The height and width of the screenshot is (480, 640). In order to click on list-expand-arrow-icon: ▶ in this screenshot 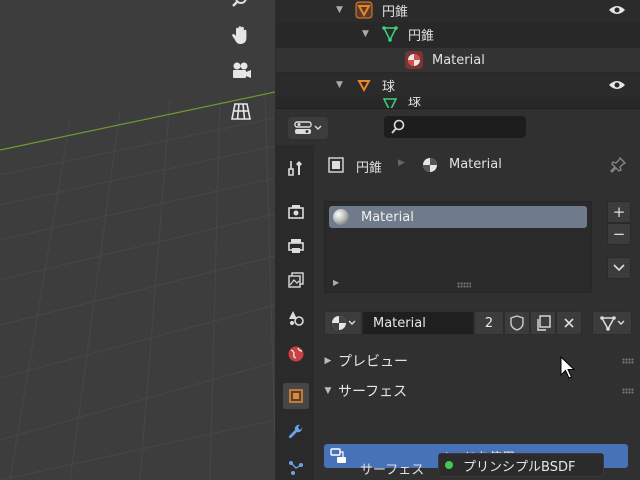, I will do `click(336, 282)`.